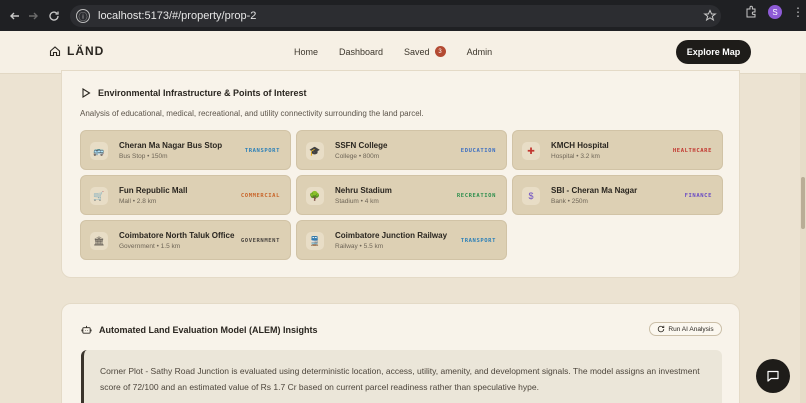  Describe the element at coordinates (357, 156) in the screenshot. I see `poi-meta: College • 800m` at that location.